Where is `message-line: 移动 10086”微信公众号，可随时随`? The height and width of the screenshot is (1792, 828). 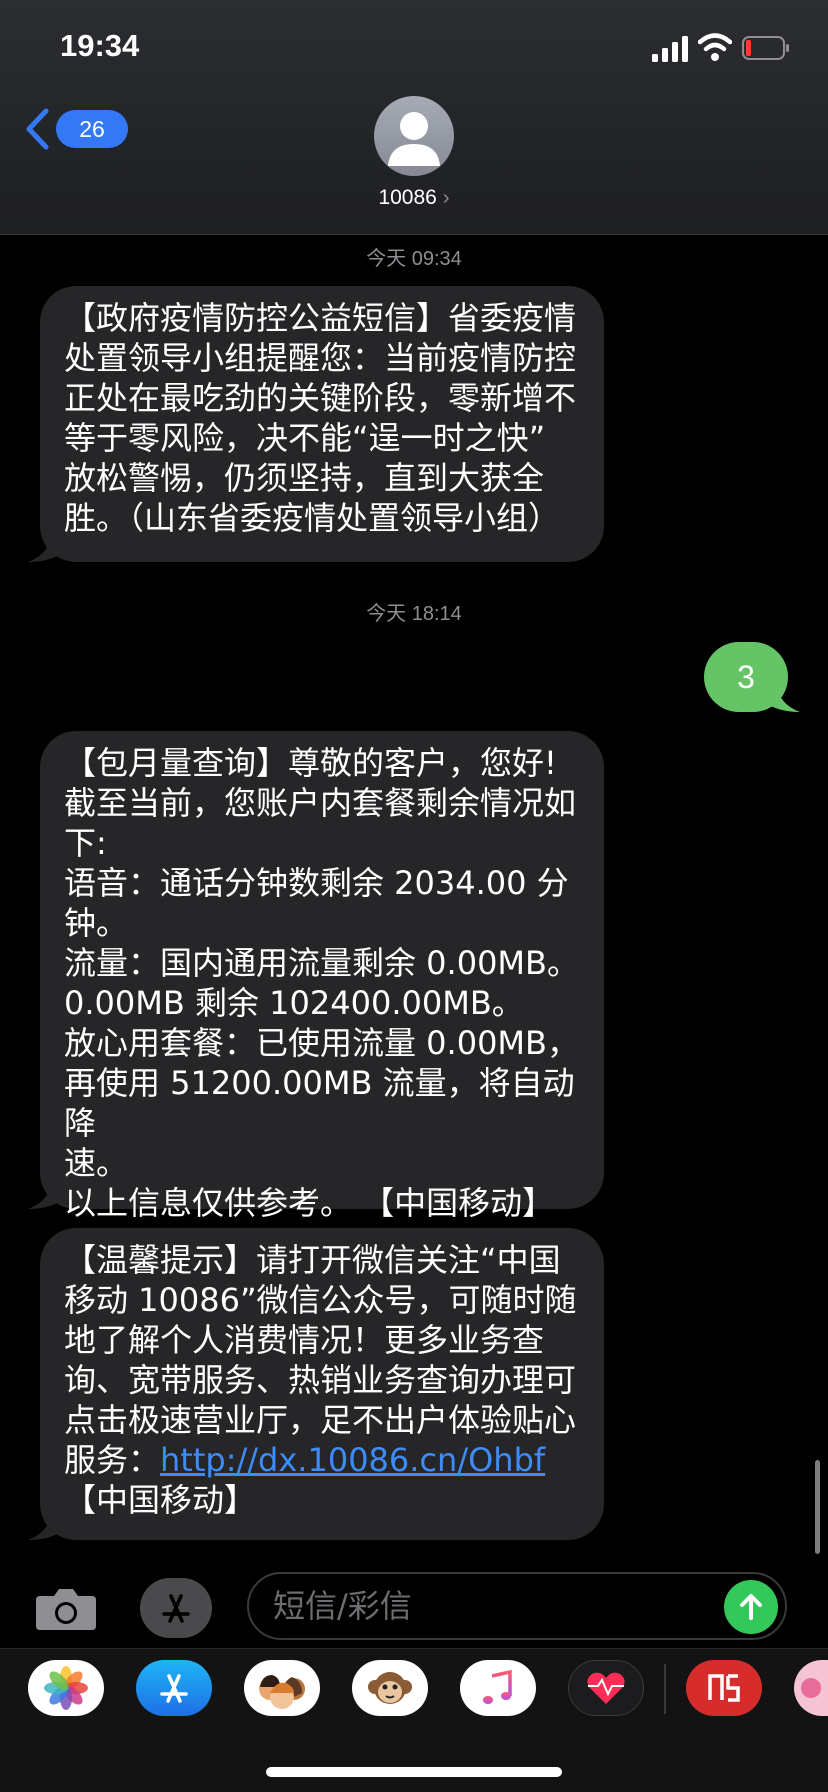
message-line: 移动 10086”微信公众号，可随时随 is located at coordinates (320, 1300).